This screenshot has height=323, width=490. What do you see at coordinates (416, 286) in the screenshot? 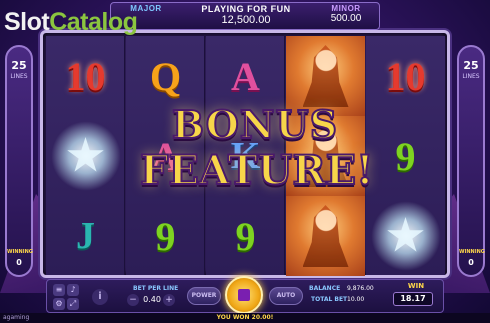
I see `win-label: WIN` at bounding box center [416, 286].